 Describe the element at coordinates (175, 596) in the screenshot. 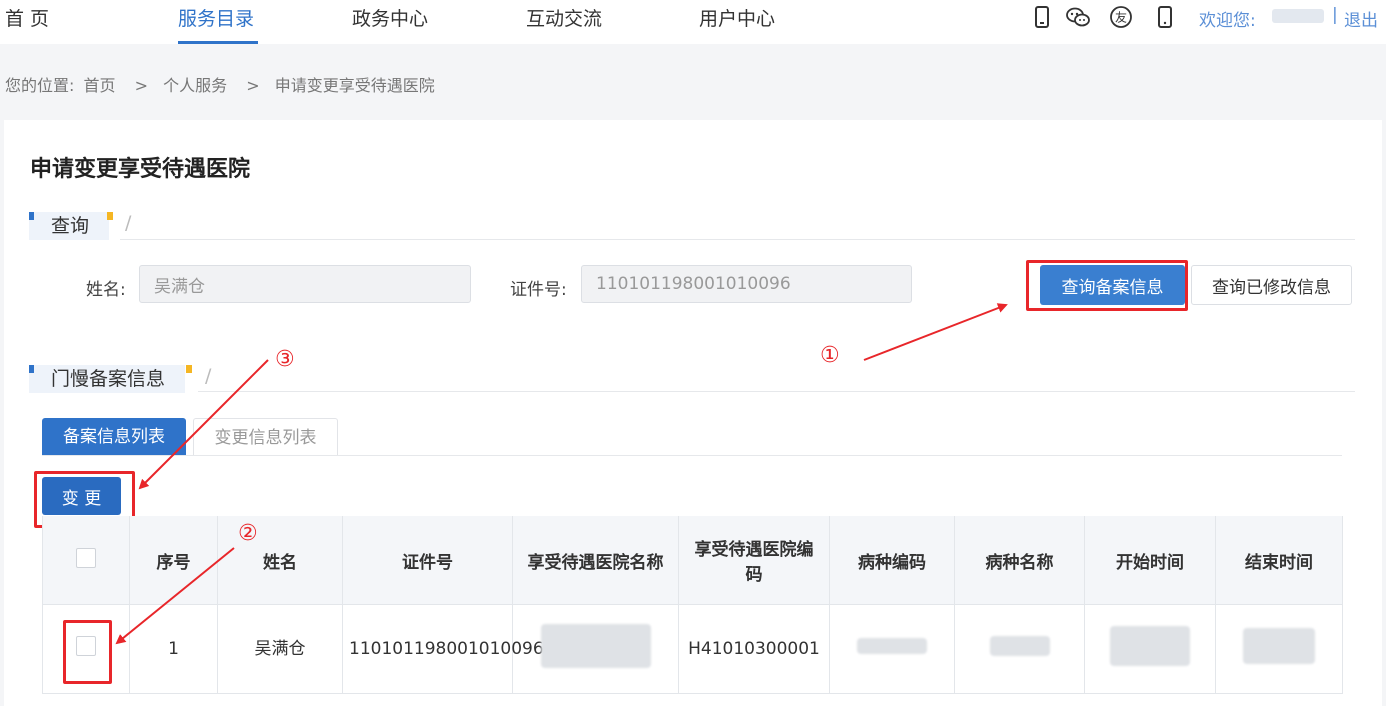

I see `arrow-to-row-checkbox` at that location.